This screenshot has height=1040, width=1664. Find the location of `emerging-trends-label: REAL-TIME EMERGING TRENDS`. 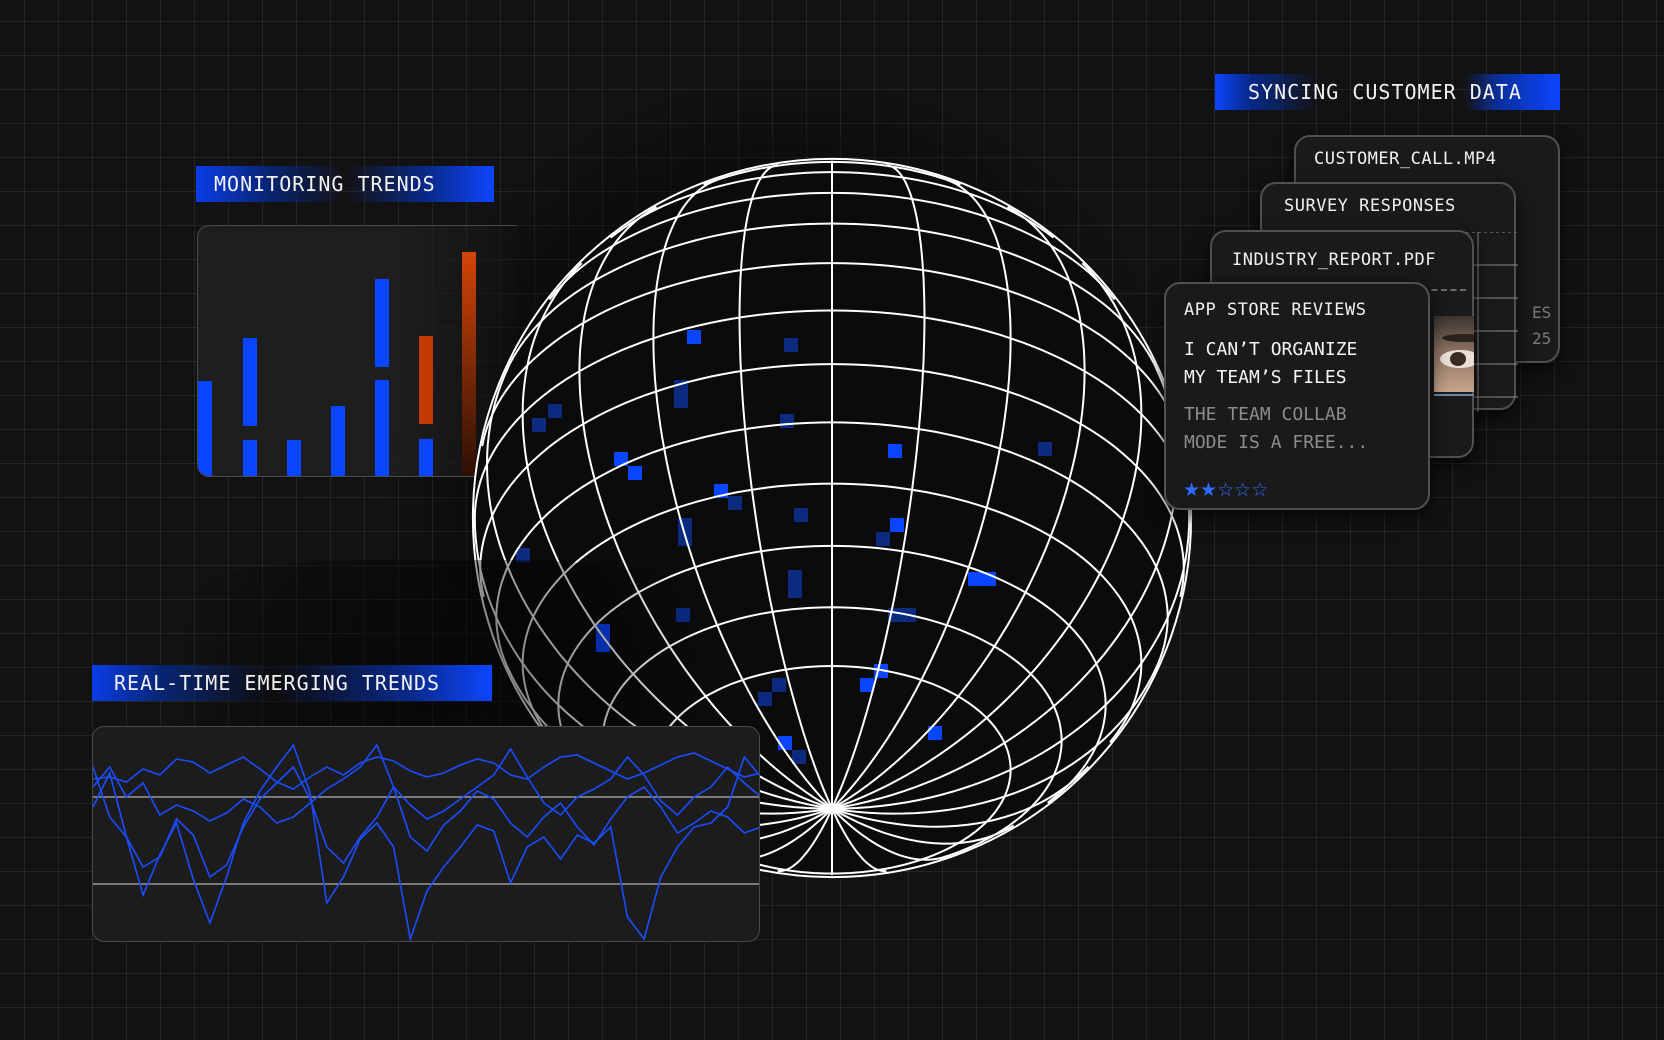

emerging-trends-label: REAL-TIME EMERGING TRENDS is located at coordinates (292, 683).